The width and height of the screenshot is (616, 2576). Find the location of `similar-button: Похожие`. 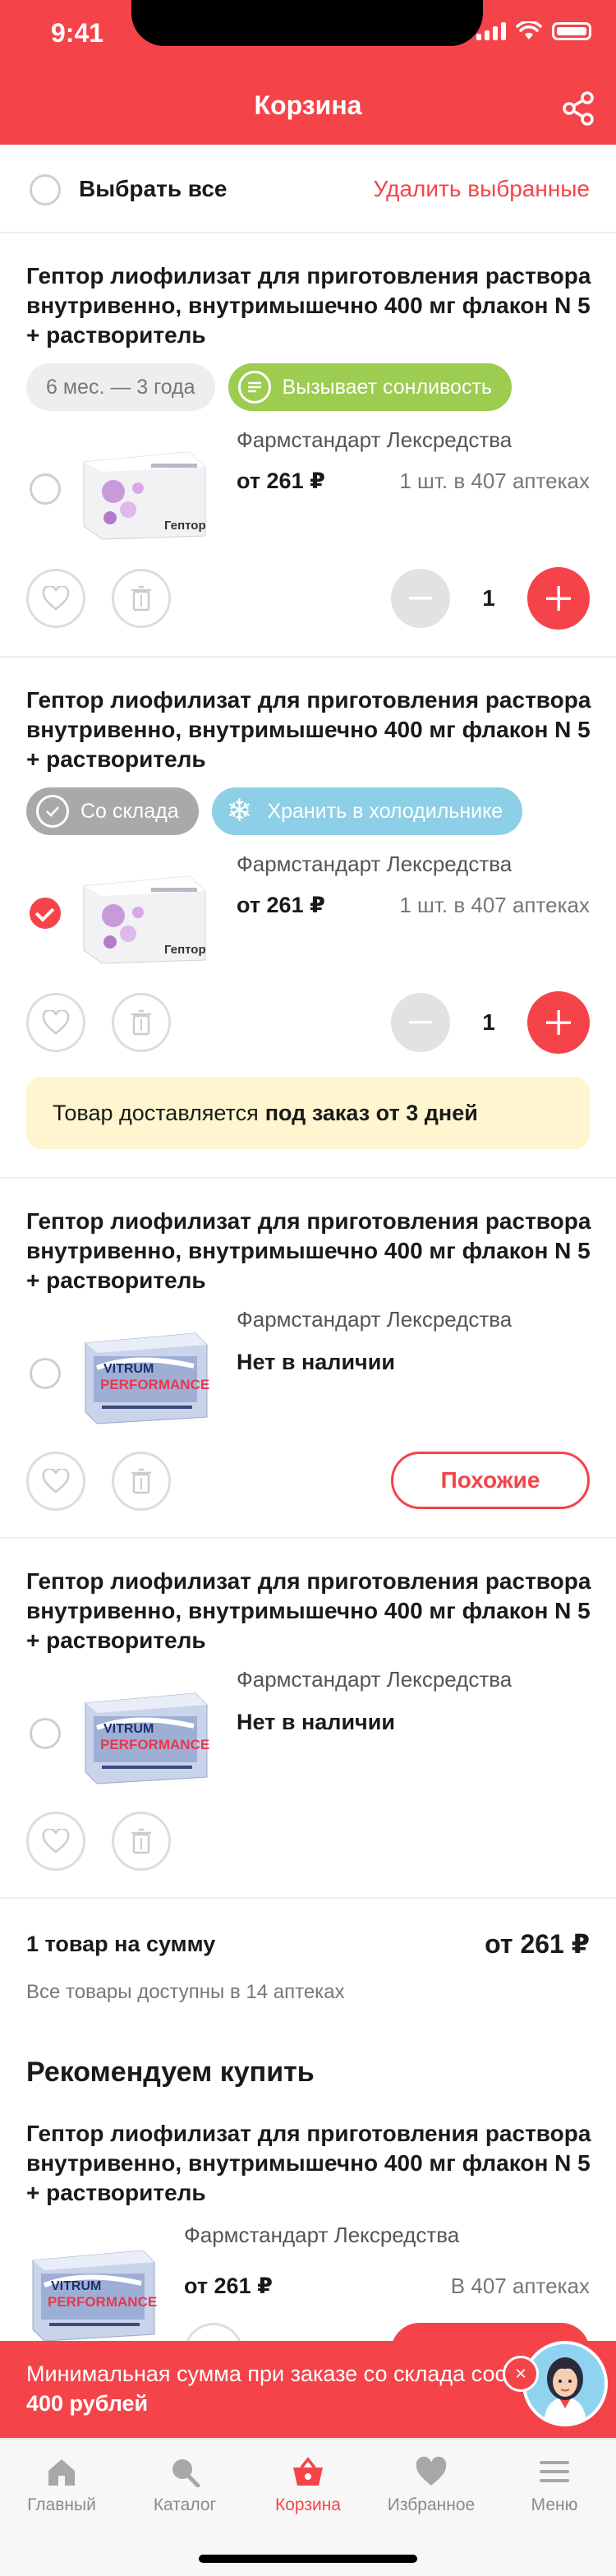

similar-button: Похожие is located at coordinates (490, 1480).